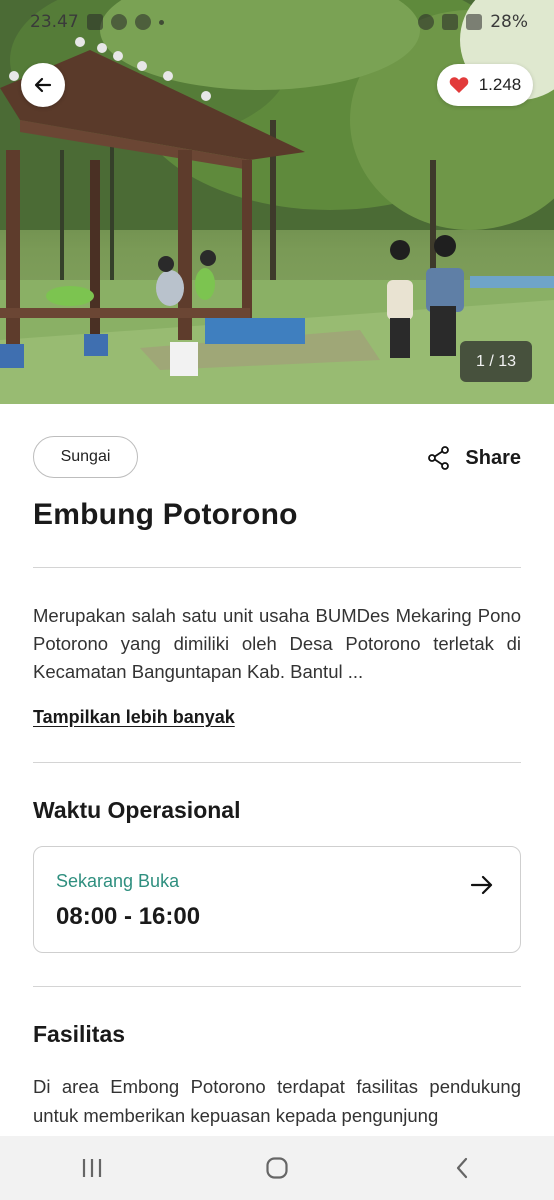  Describe the element at coordinates (450, 22) in the screenshot. I see `wifi-icon` at that location.